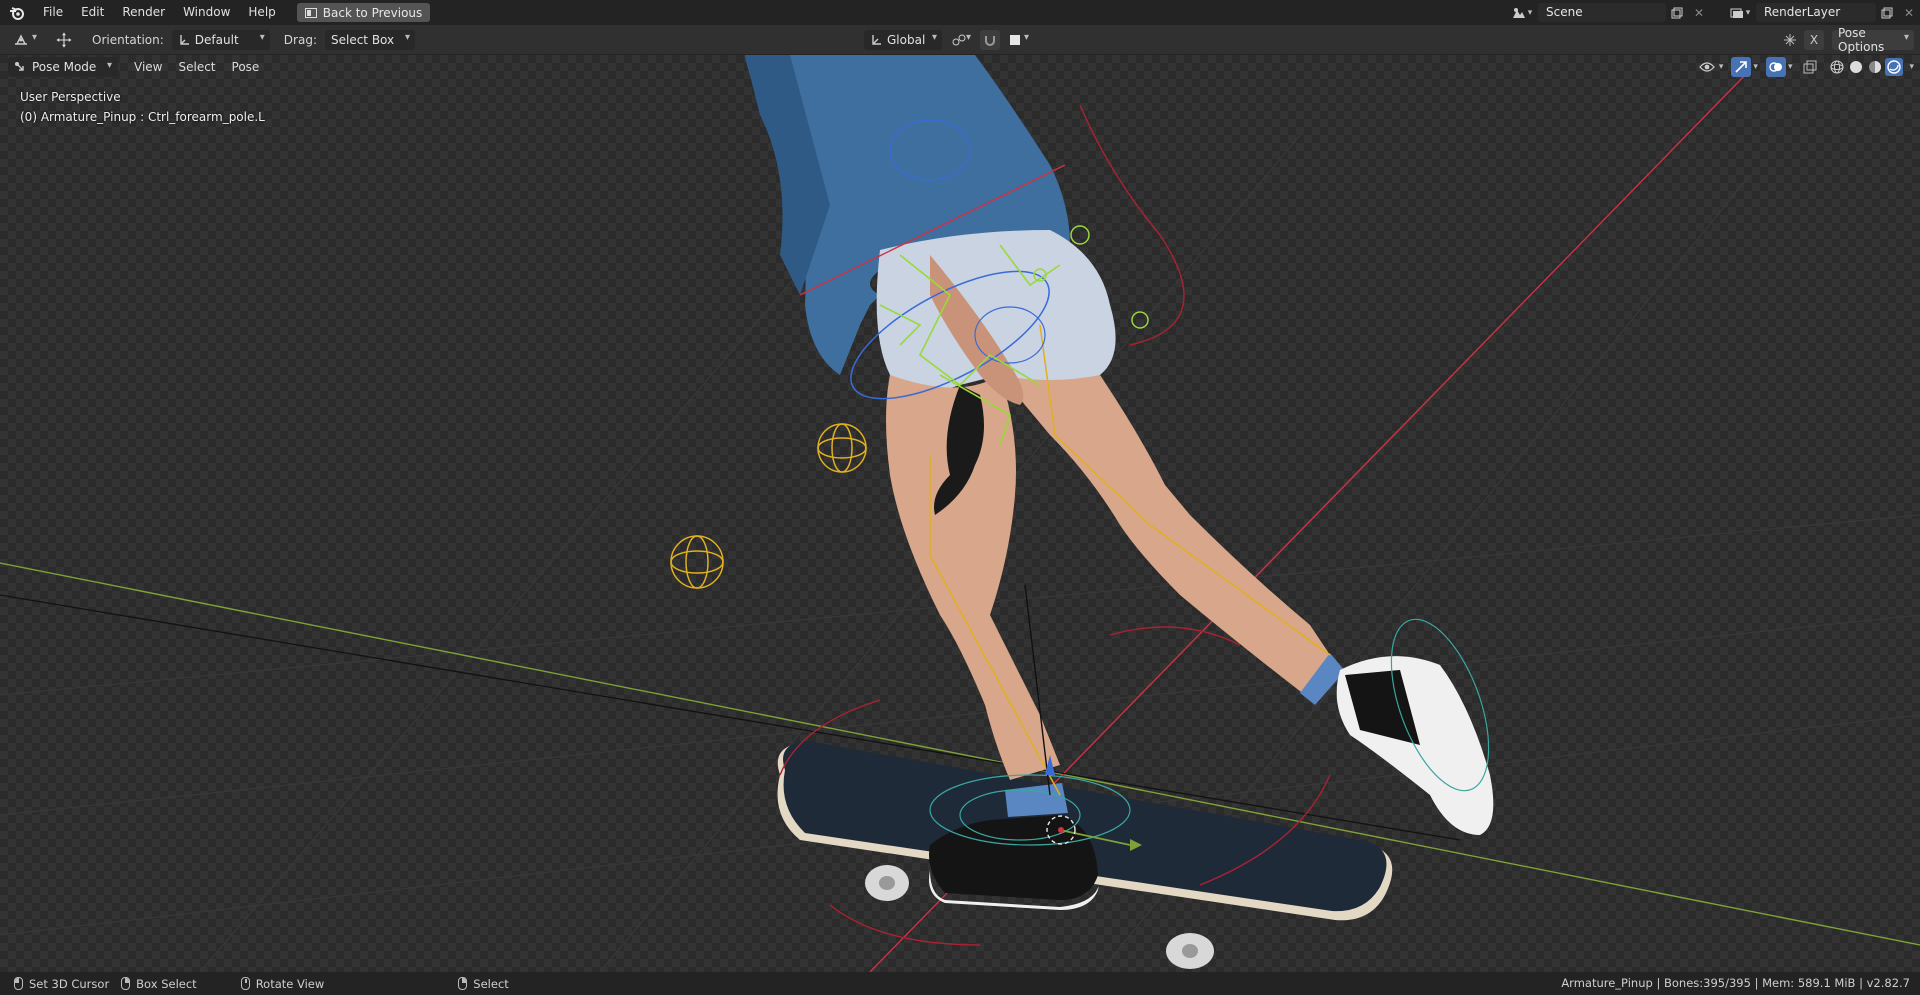 The height and width of the screenshot is (995, 1920). What do you see at coordinates (245, 983) in the screenshot?
I see `mouse-middle-icon` at bounding box center [245, 983].